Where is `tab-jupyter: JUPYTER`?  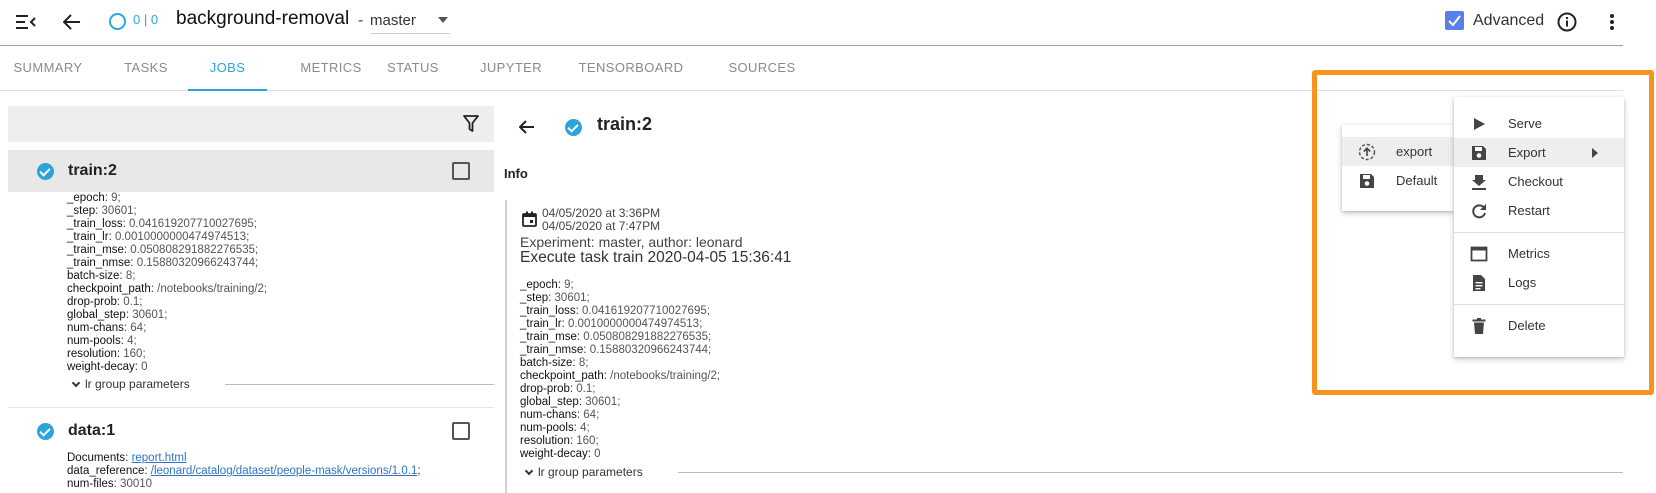
tab-jupyter: JUPYTER is located at coordinates (511, 69).